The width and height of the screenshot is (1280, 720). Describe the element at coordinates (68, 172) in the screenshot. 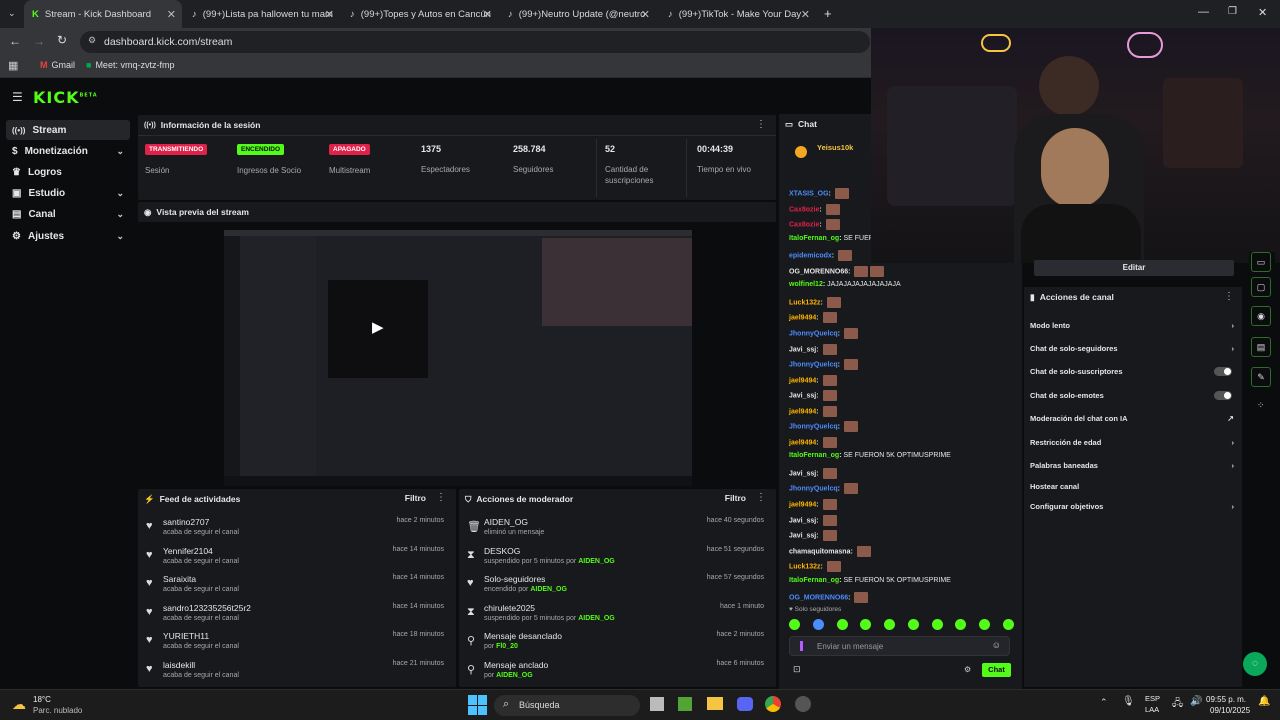

I see `sidebar-item-logros: ♛ Logros` at that location.